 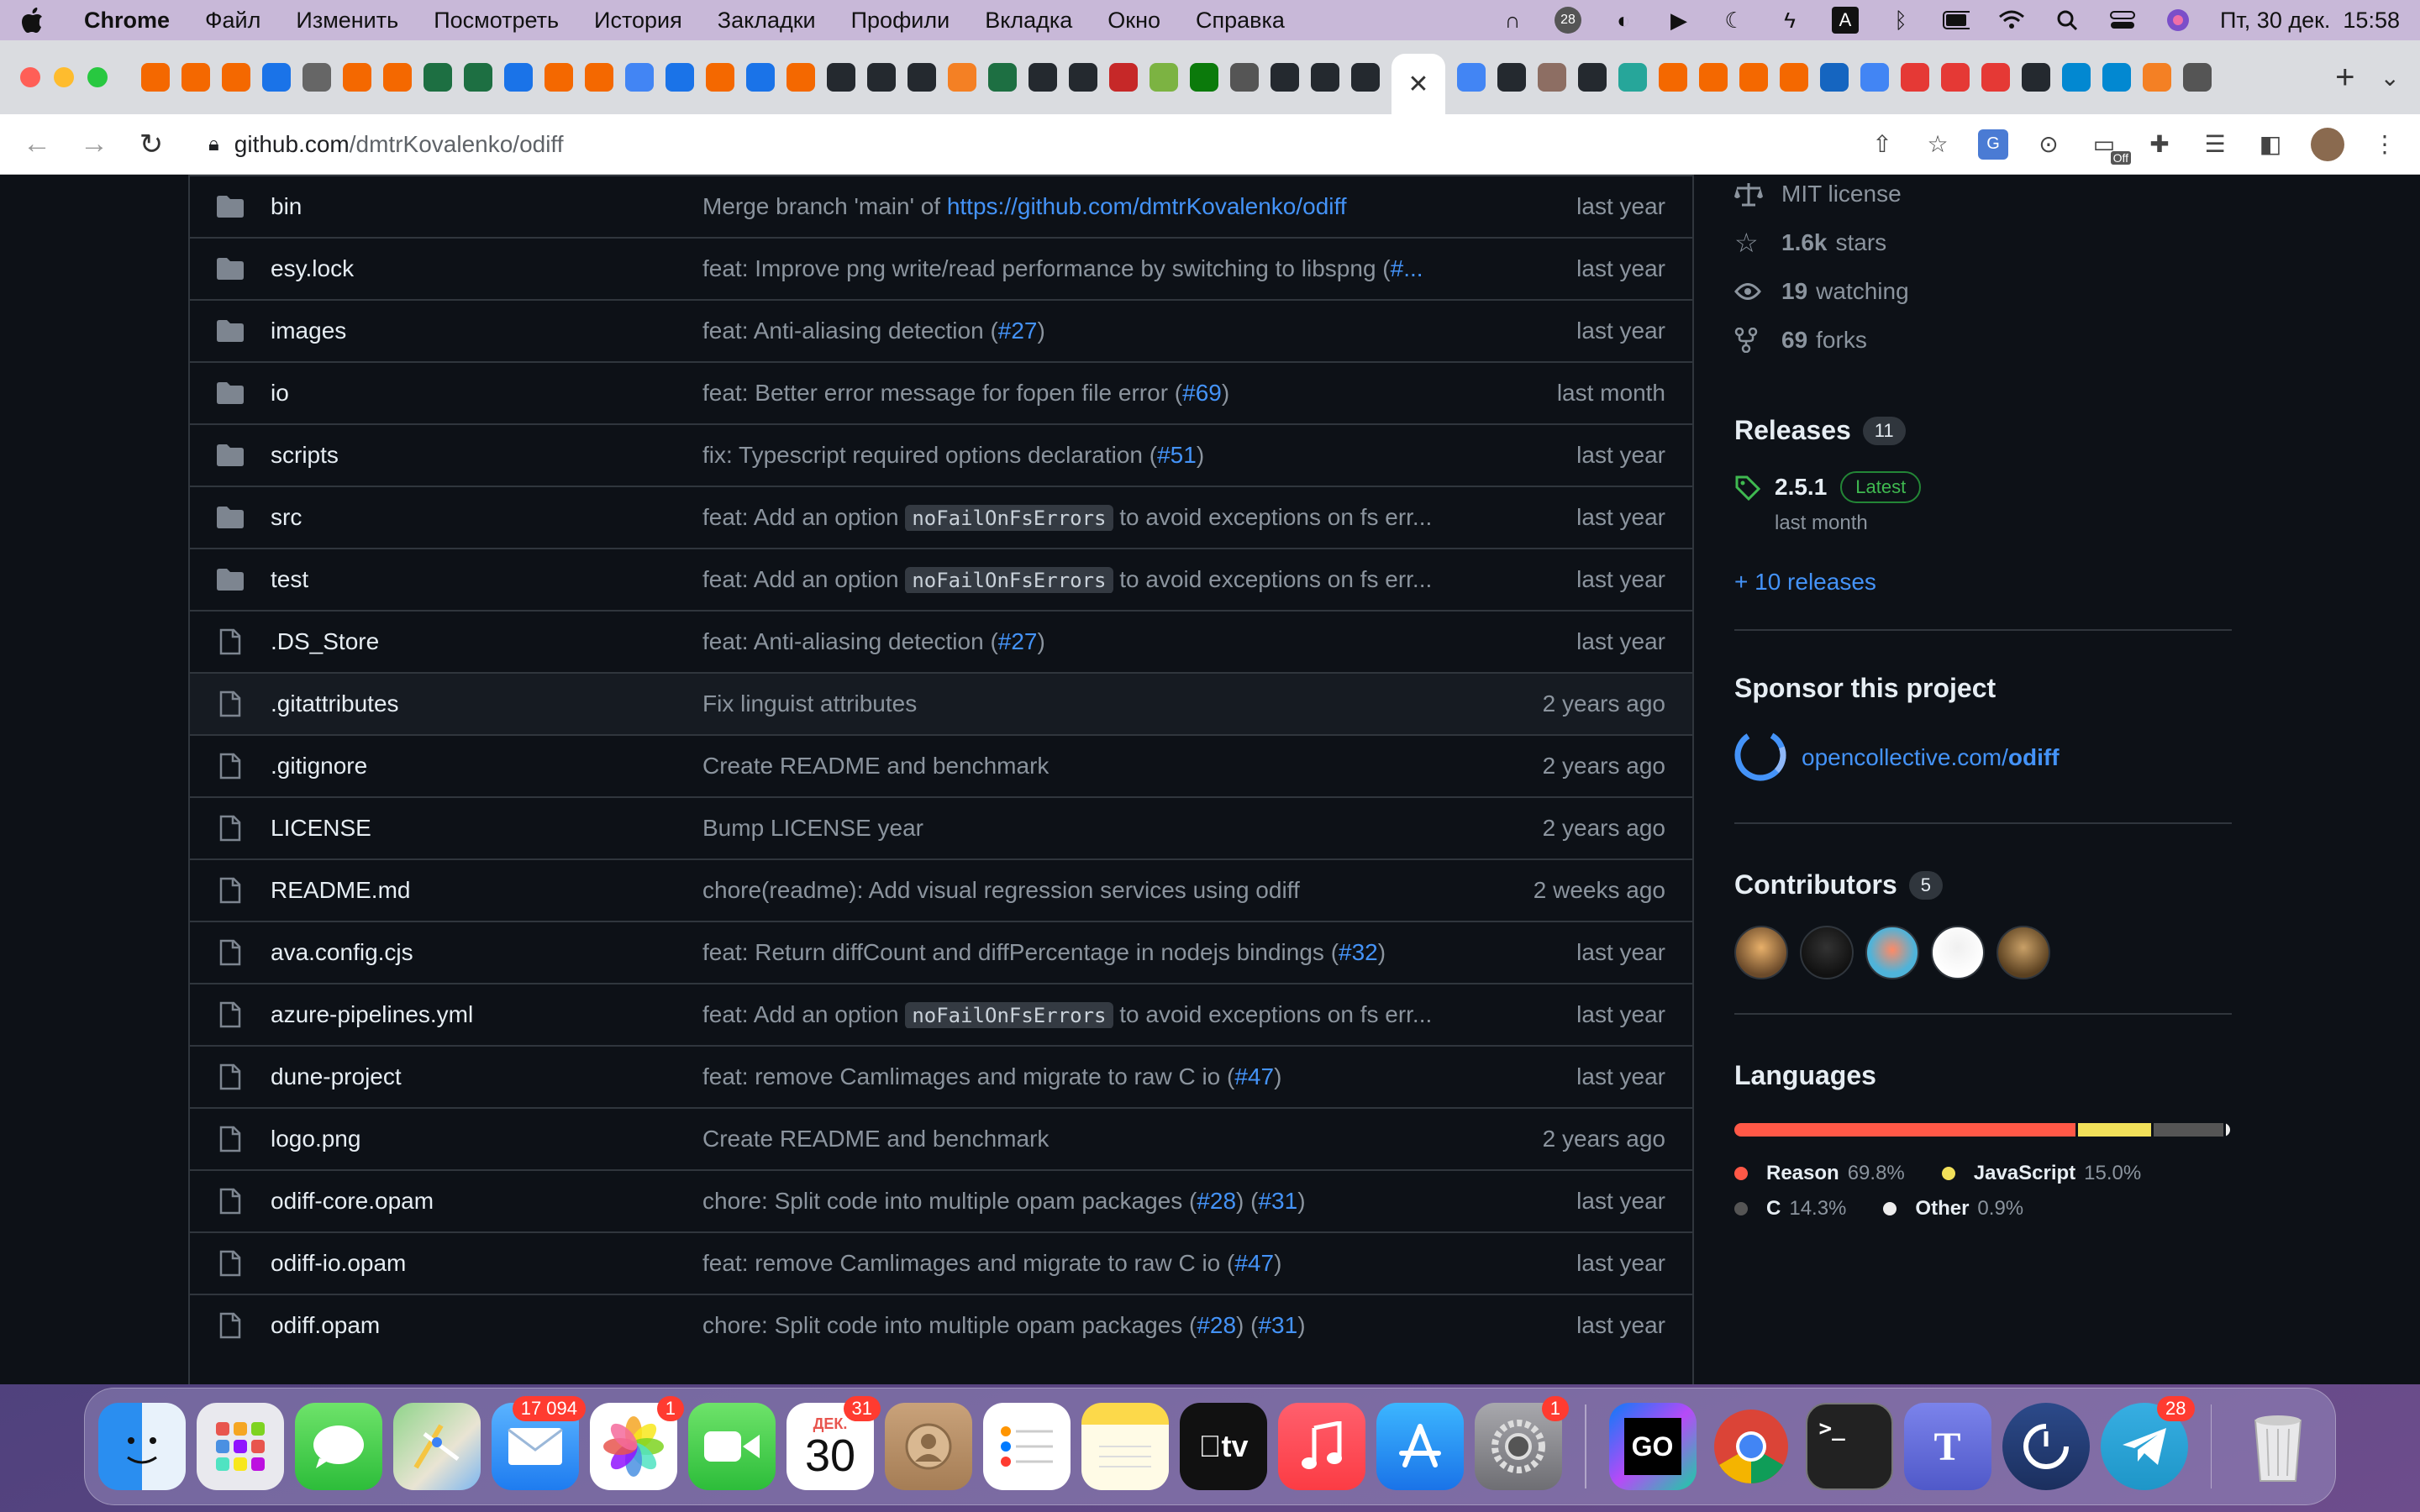 What do you see at coordinates (1735, 20) in the screenshot?
I see `moon-icon: ☾` at bounding box center [1735, 20].